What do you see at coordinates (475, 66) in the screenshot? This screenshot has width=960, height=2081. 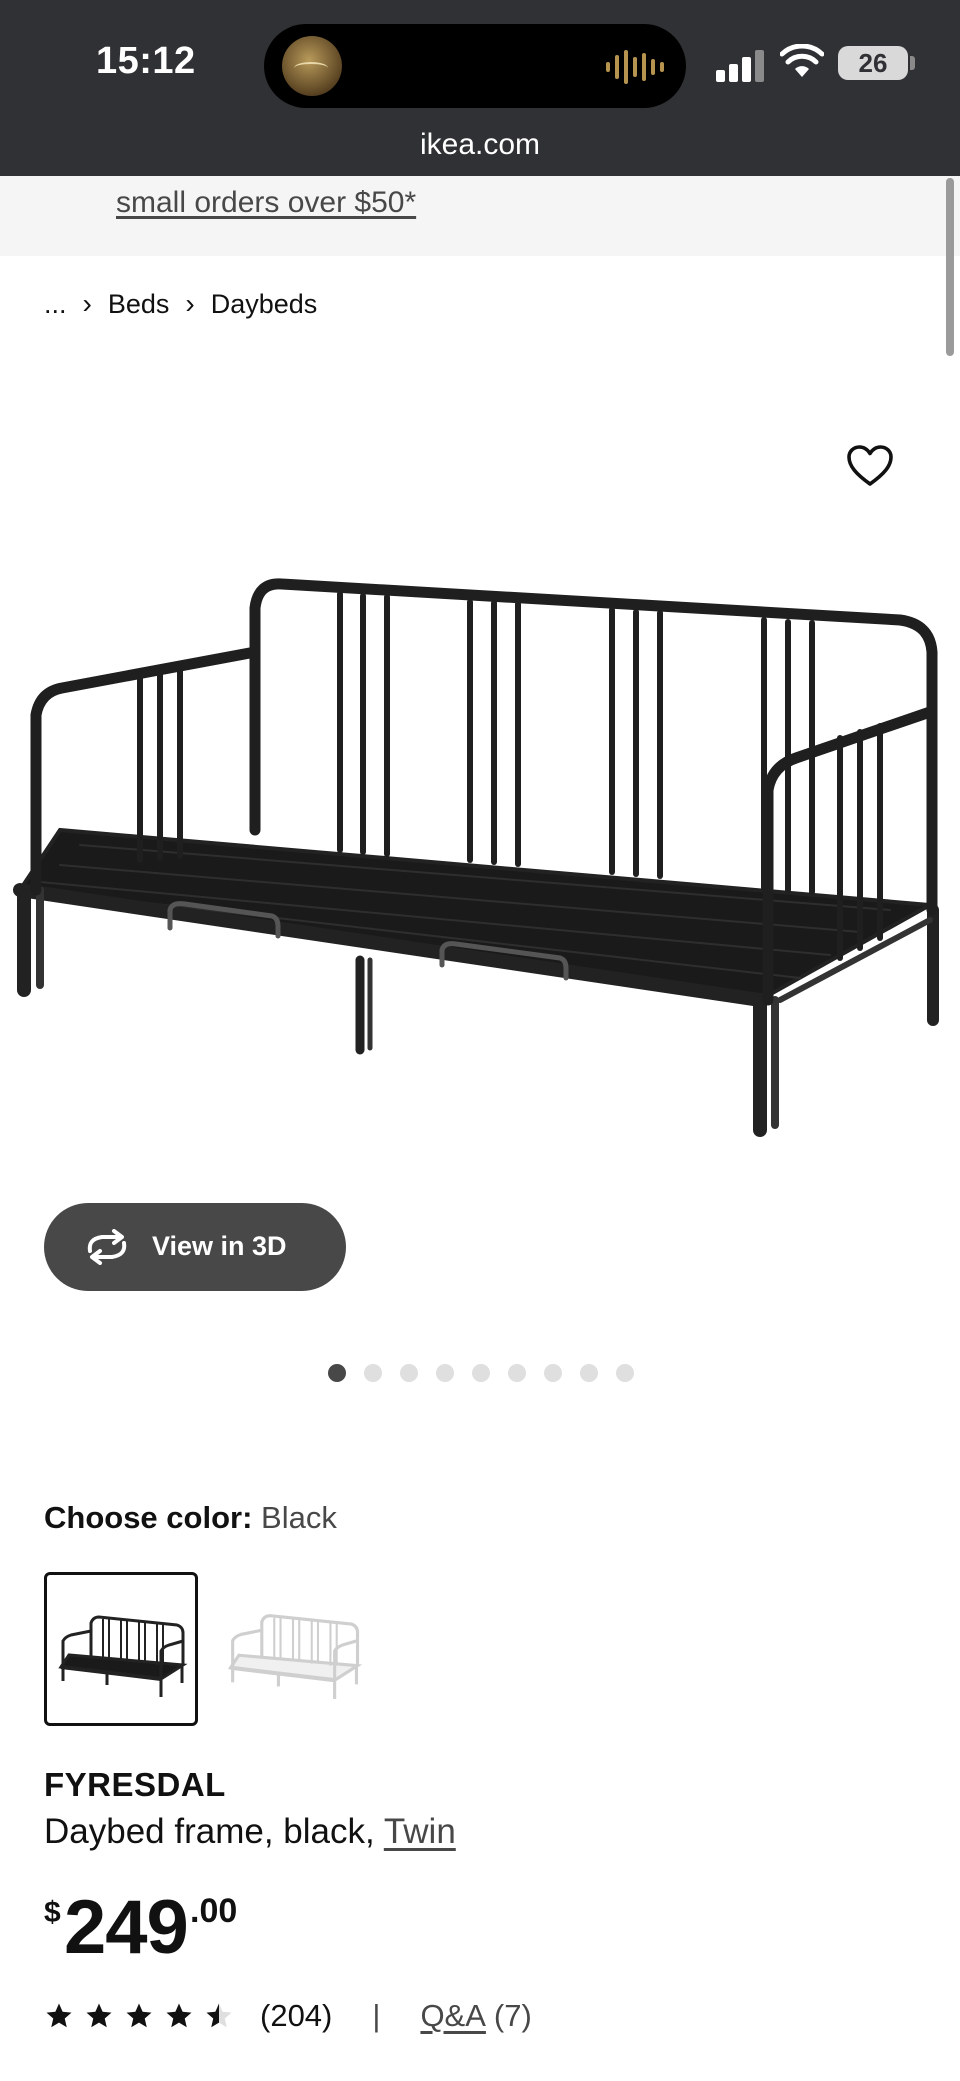 I see `dynamic-island` at bounding box center [475, 66].